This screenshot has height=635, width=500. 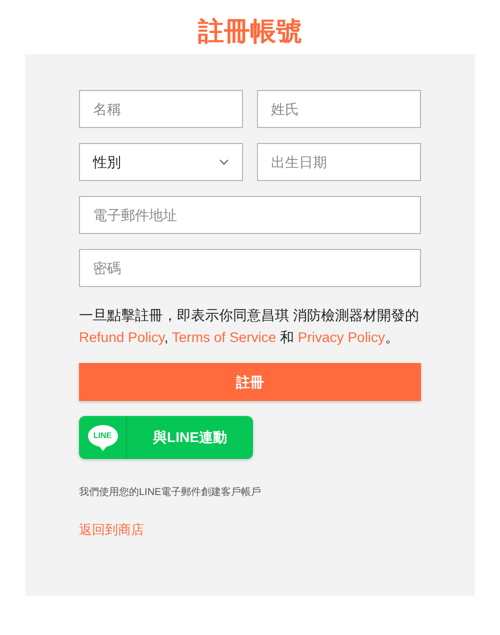 I want to click on input-field: 姓氏, so click(x=339, y=109).